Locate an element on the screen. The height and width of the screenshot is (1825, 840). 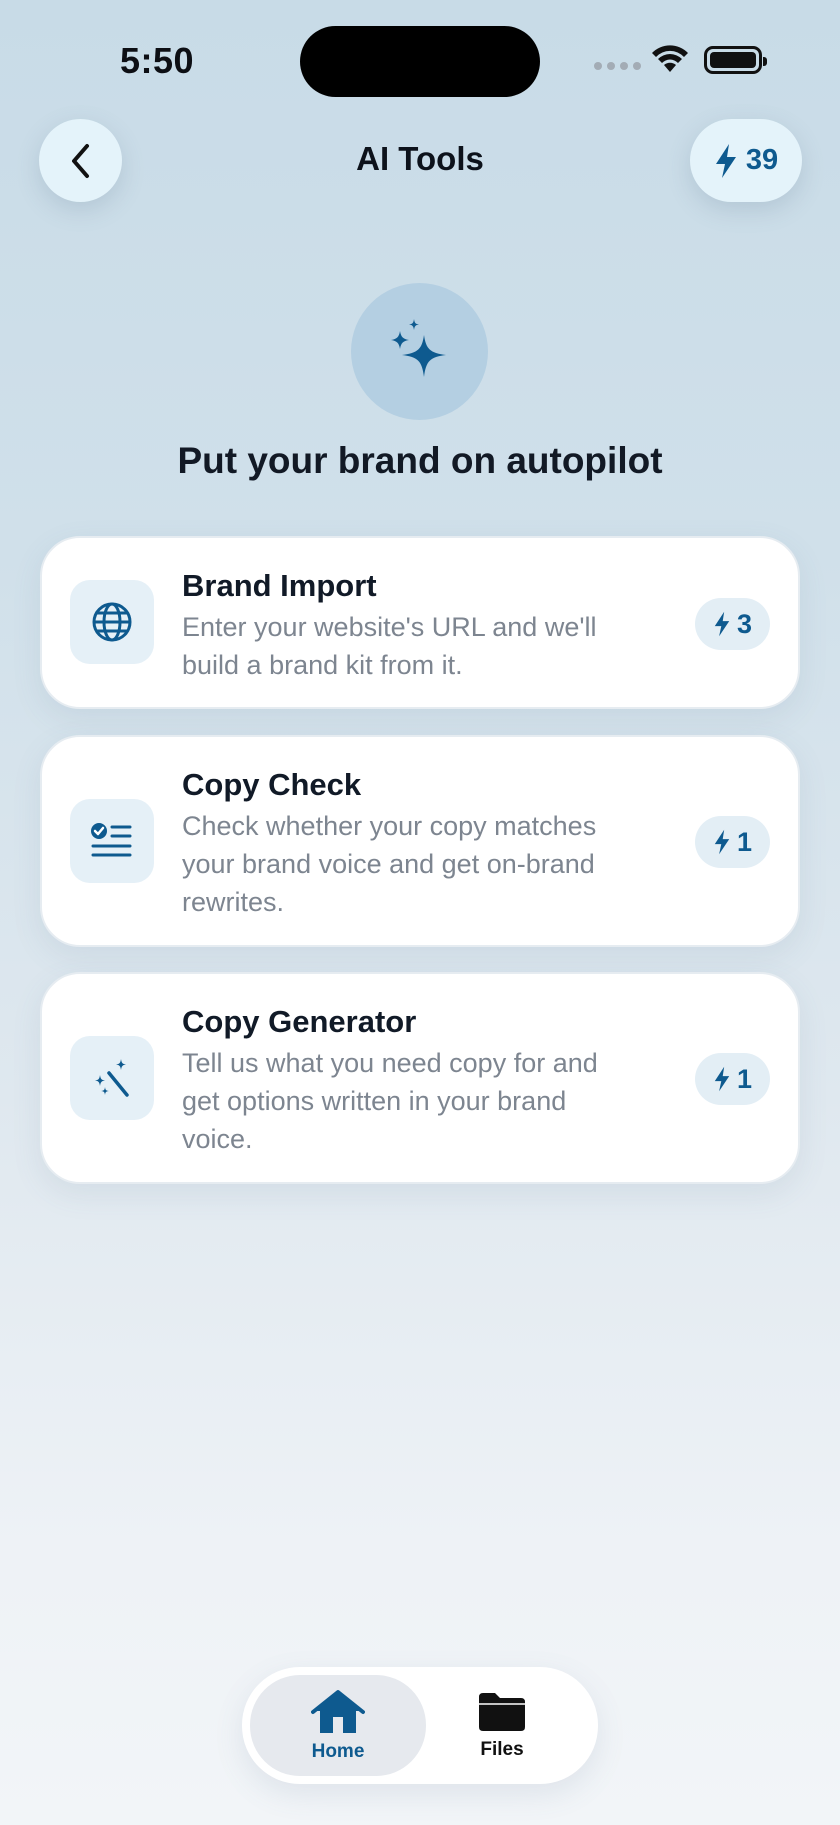
cellular-signal-icon is located at coordinates (617, 66).